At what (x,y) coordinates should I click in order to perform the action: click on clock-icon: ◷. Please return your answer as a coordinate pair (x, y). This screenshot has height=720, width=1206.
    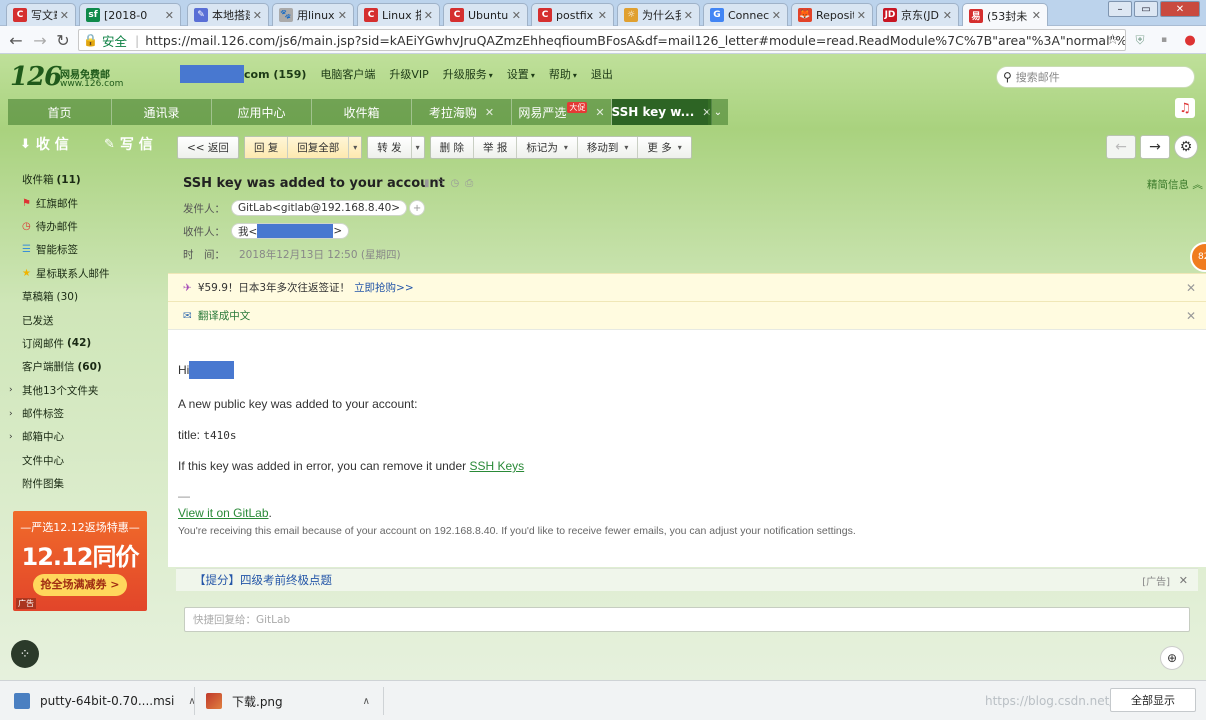
    Looking at the image, I should click on (454, 183).